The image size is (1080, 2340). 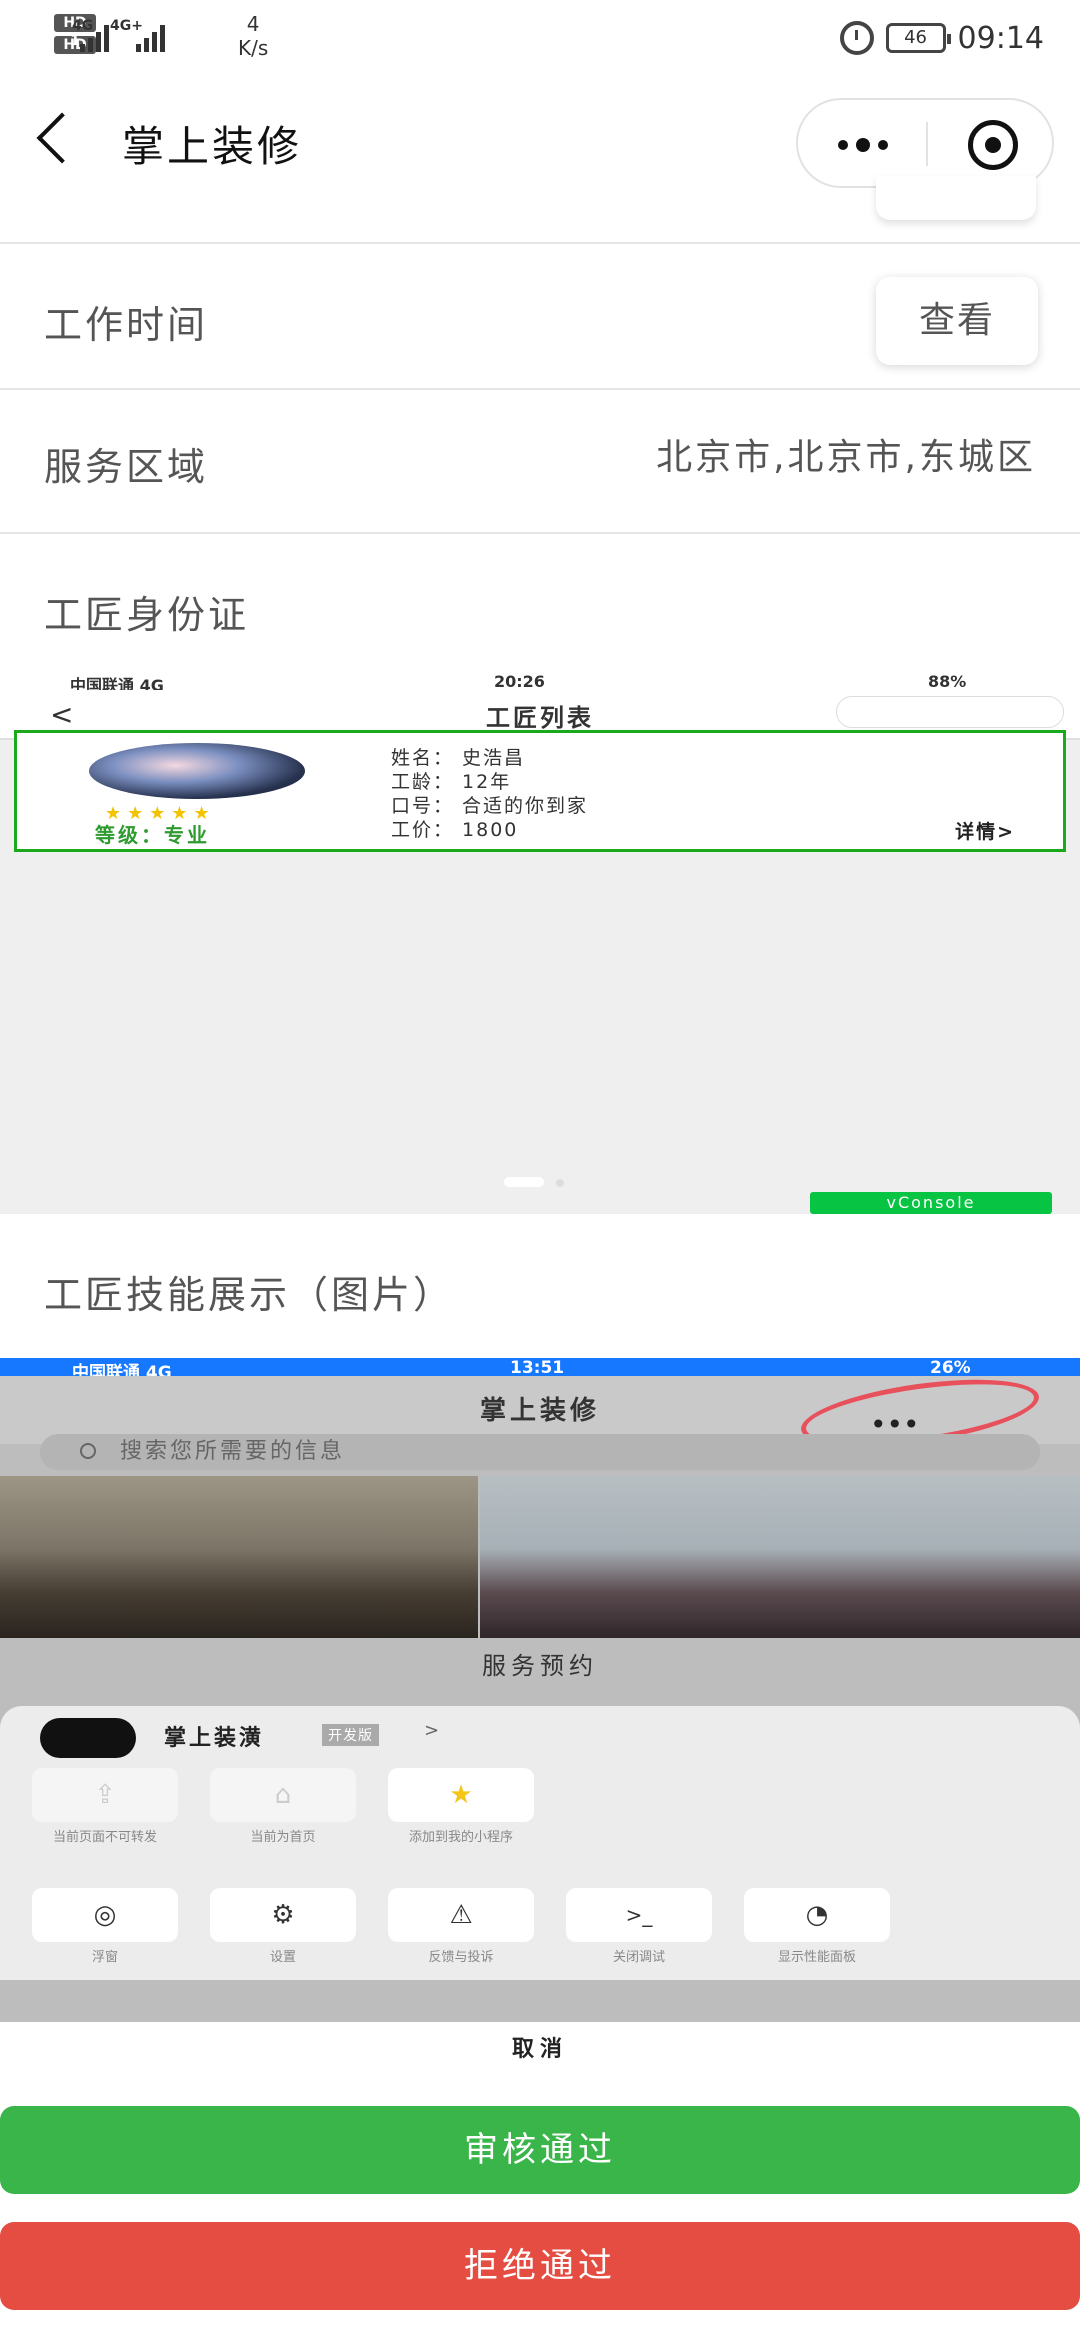 I want to click on add-option-label: 添加到我的小程序, so click(x=460, y=1837).